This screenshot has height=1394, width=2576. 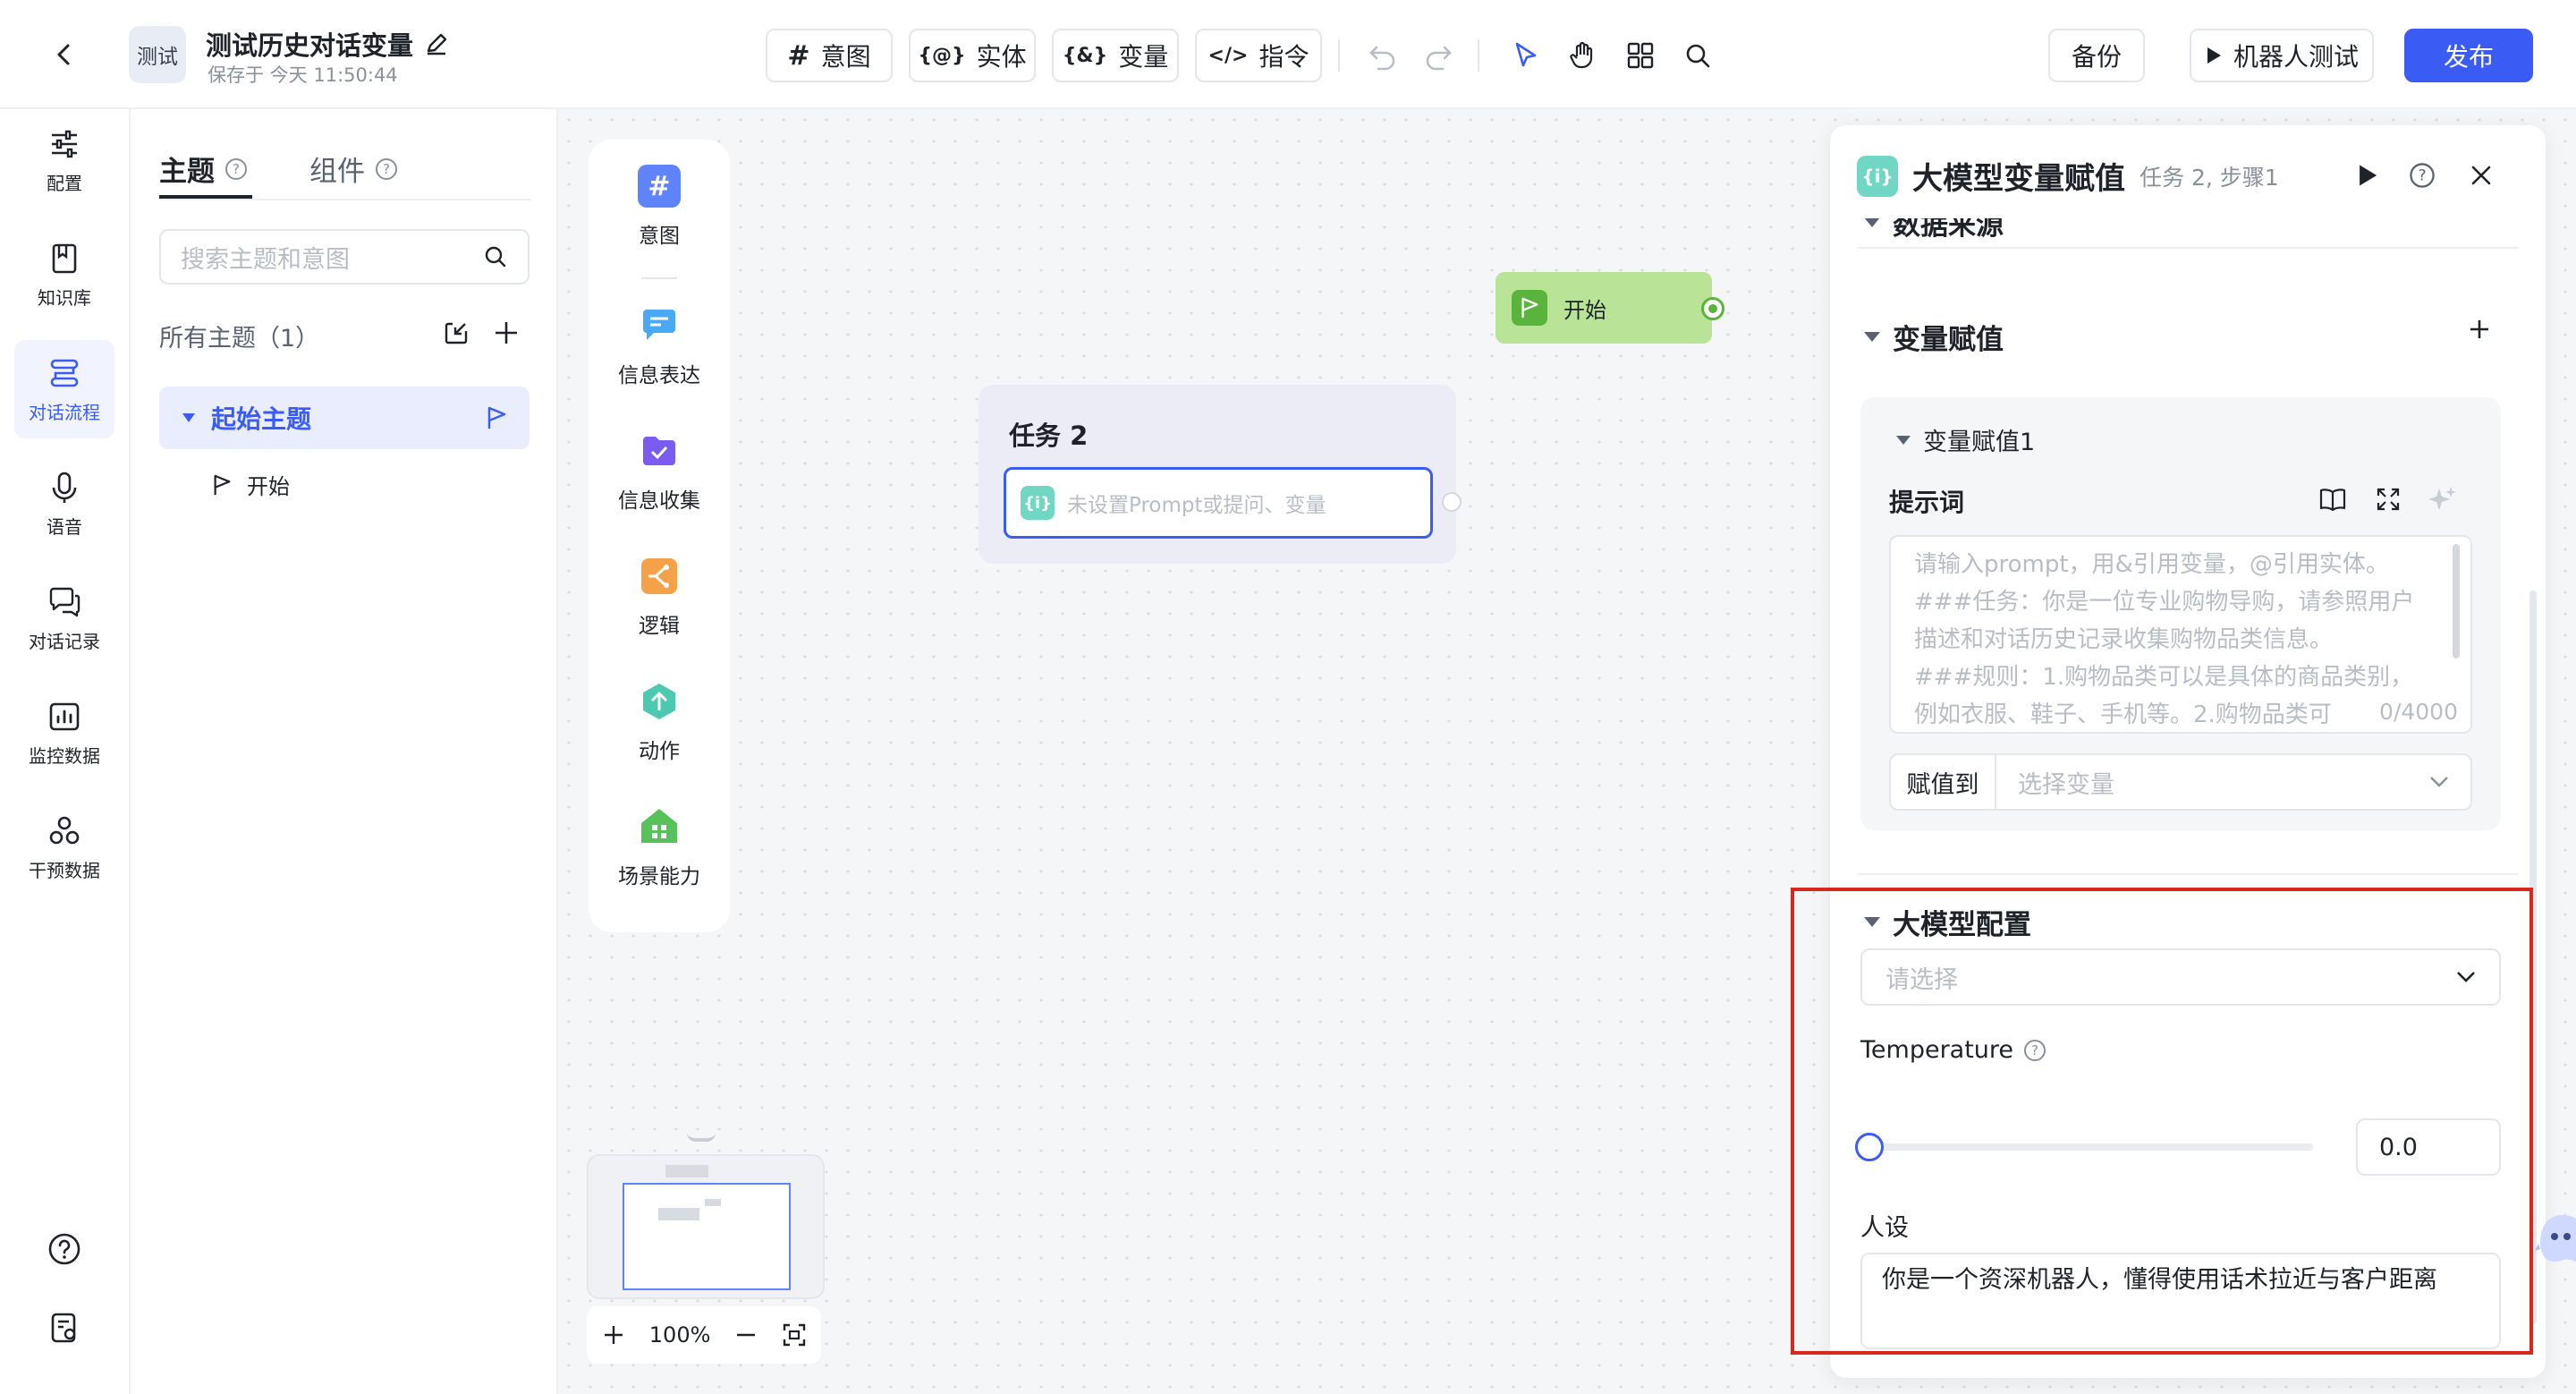 I want to click on tab-topics: 主题 ?, so click(x=204, y=169).